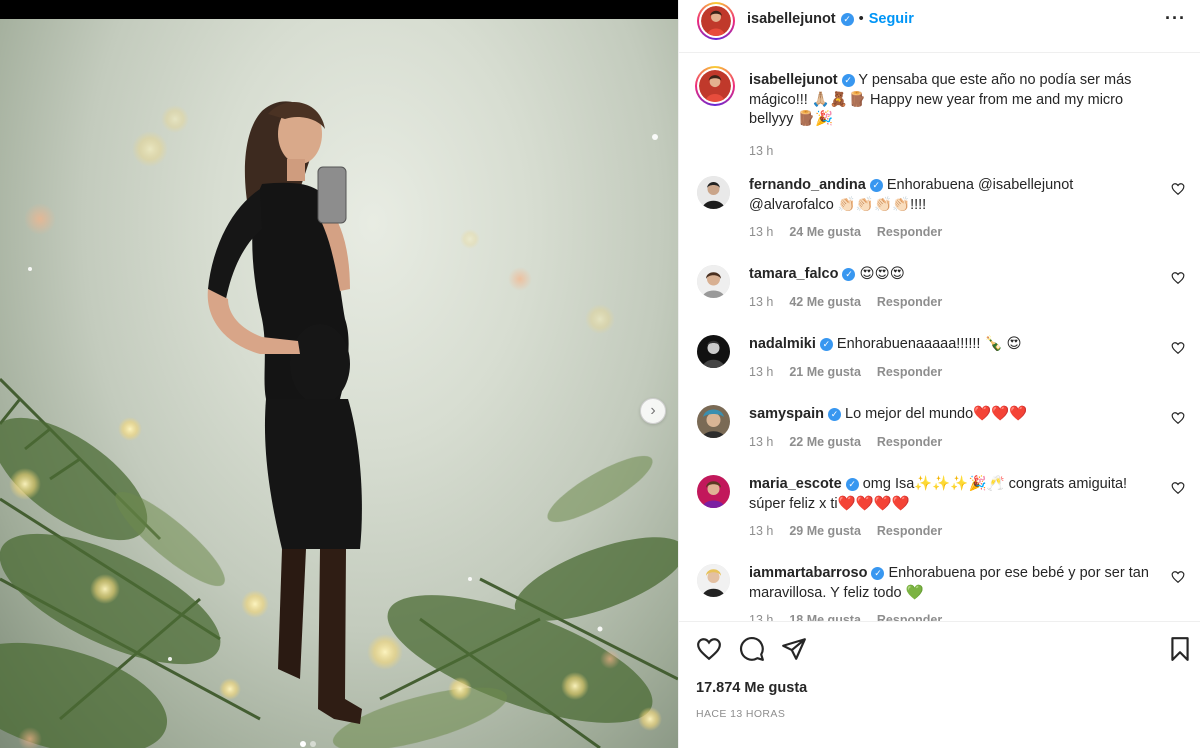 This screenshot has height=748, width=1200. I want to click on carousel-dot, so click(313, 744).